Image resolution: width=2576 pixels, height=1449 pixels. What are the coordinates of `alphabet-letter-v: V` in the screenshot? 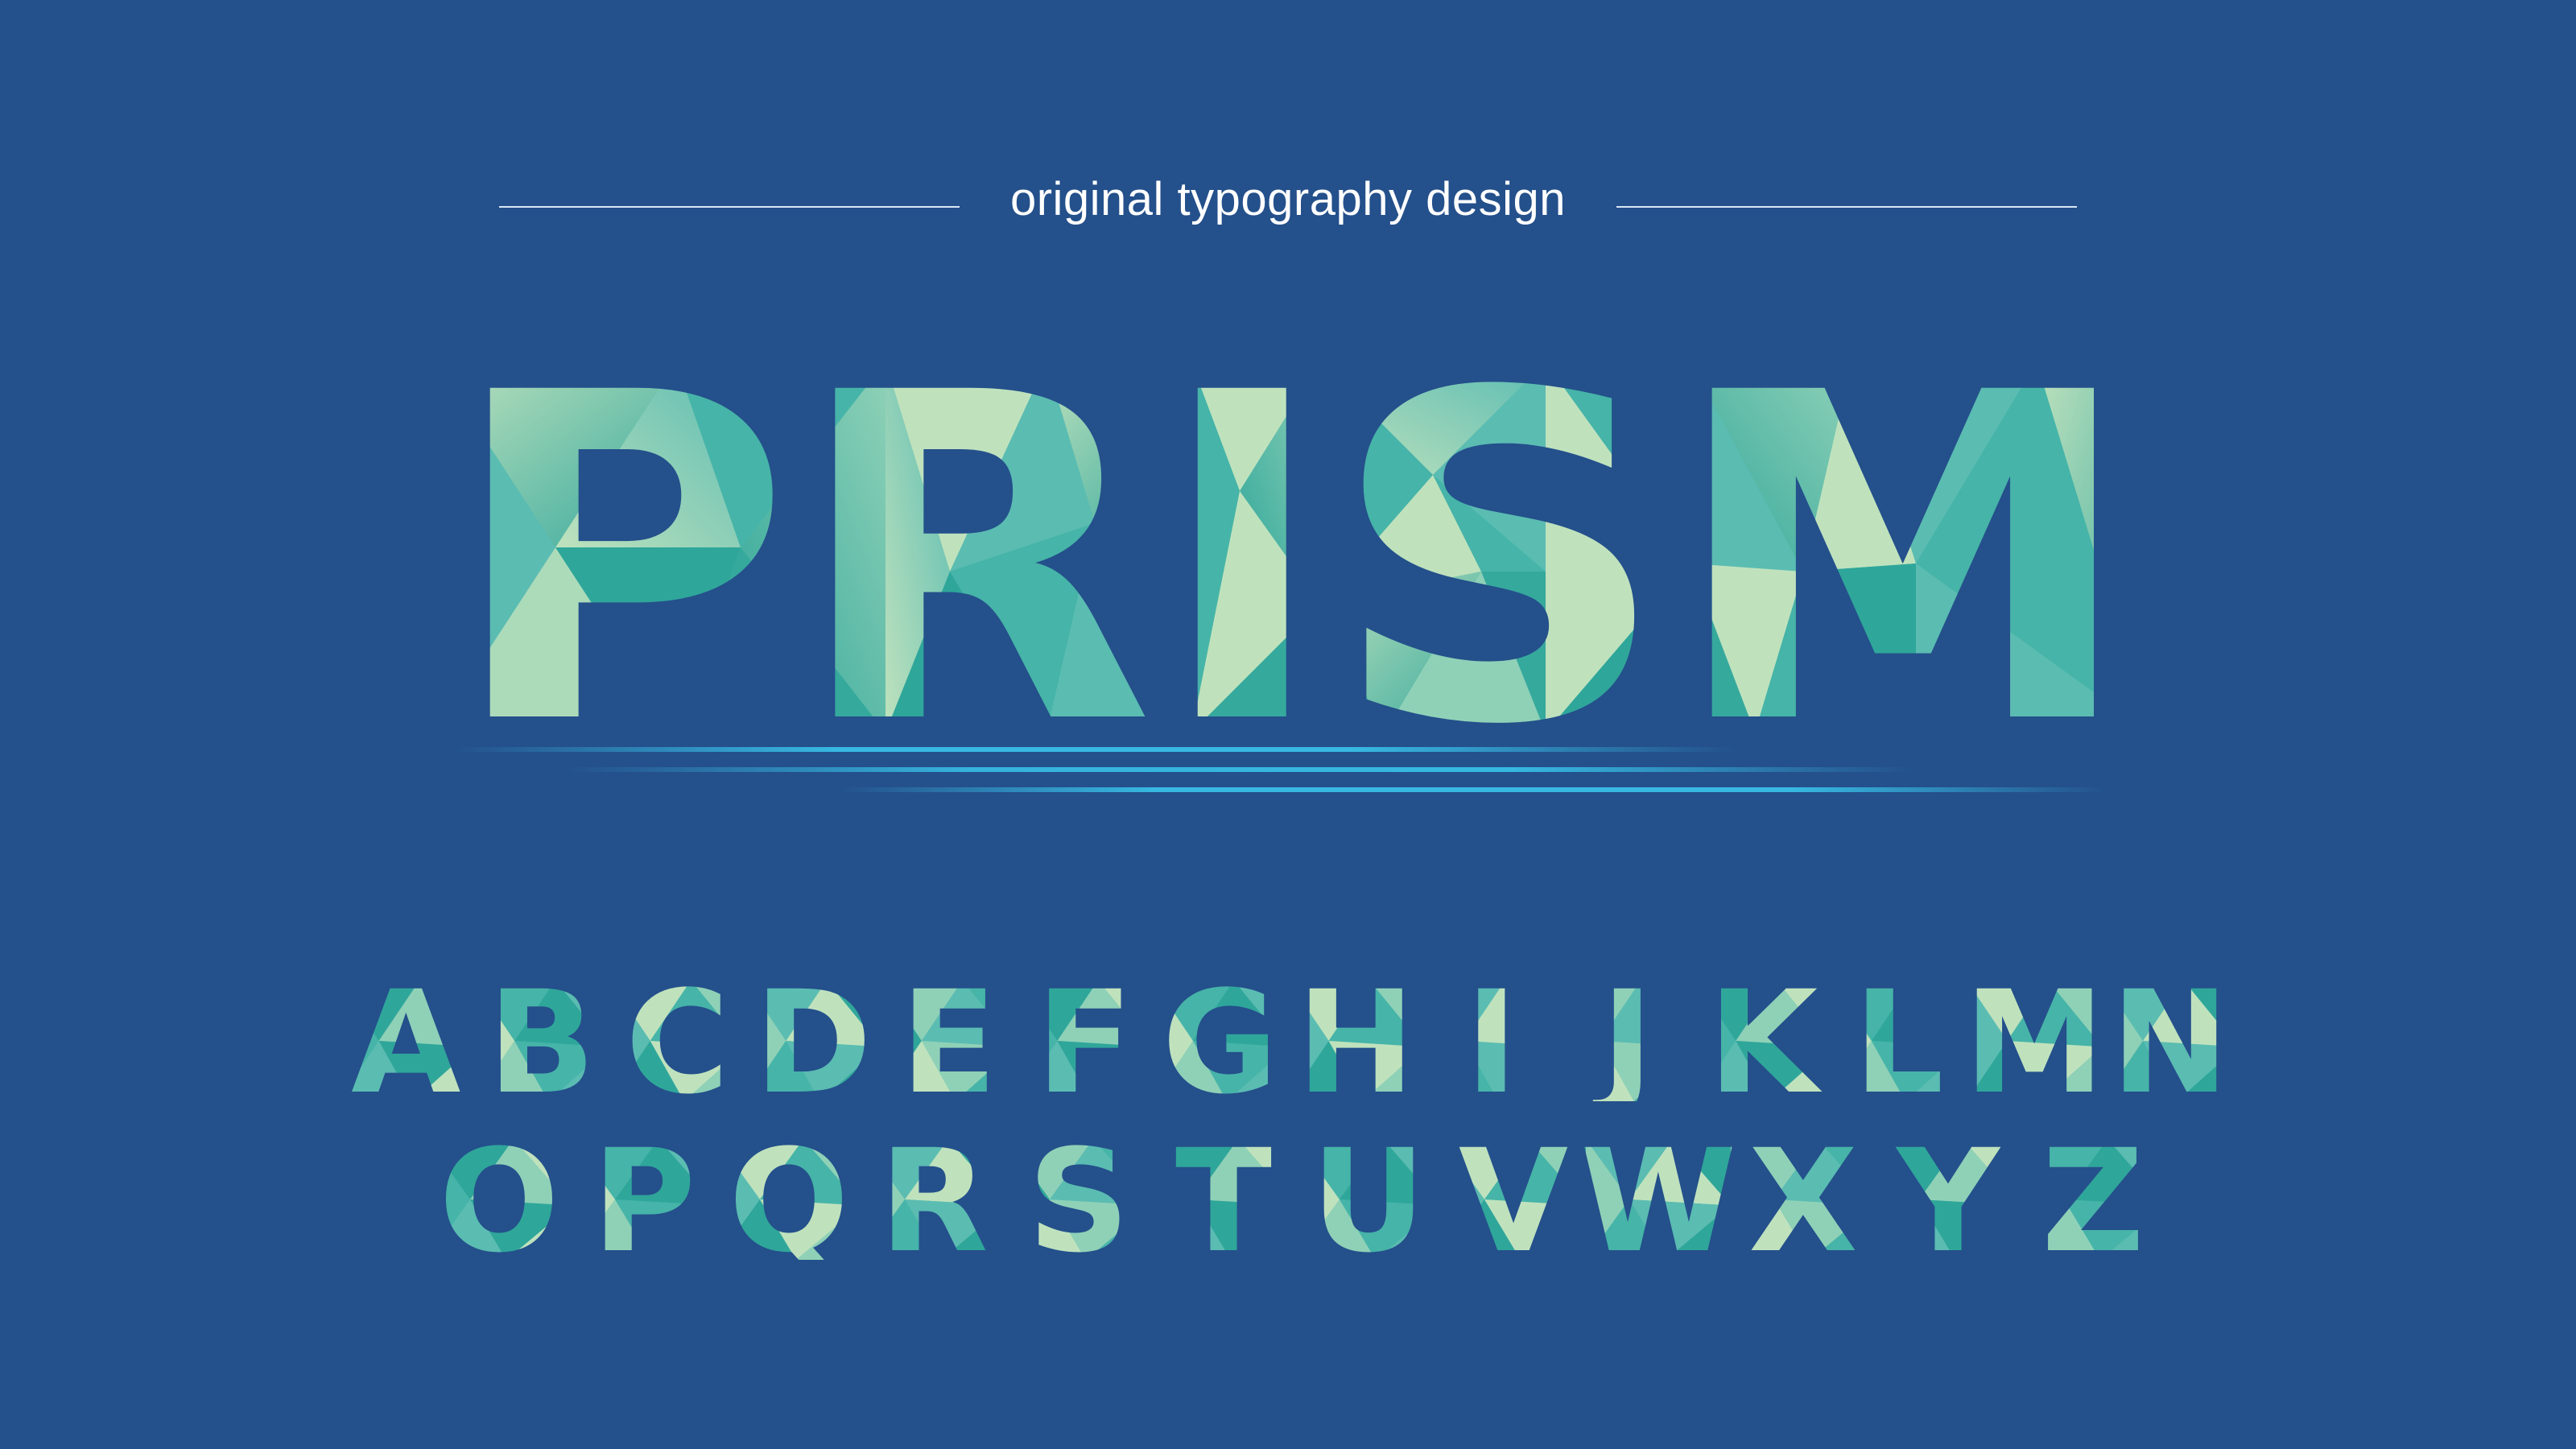 It's located at (1513, 1199).